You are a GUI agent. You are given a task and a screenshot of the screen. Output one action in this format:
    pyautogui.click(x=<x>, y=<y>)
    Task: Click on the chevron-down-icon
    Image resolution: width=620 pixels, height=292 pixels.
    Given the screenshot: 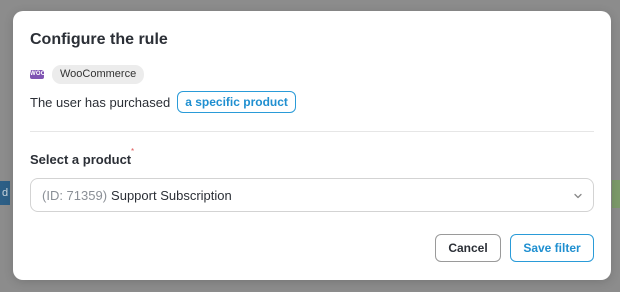 What is the action you would take?
    pyautogui.click(x=578, y=196)
    